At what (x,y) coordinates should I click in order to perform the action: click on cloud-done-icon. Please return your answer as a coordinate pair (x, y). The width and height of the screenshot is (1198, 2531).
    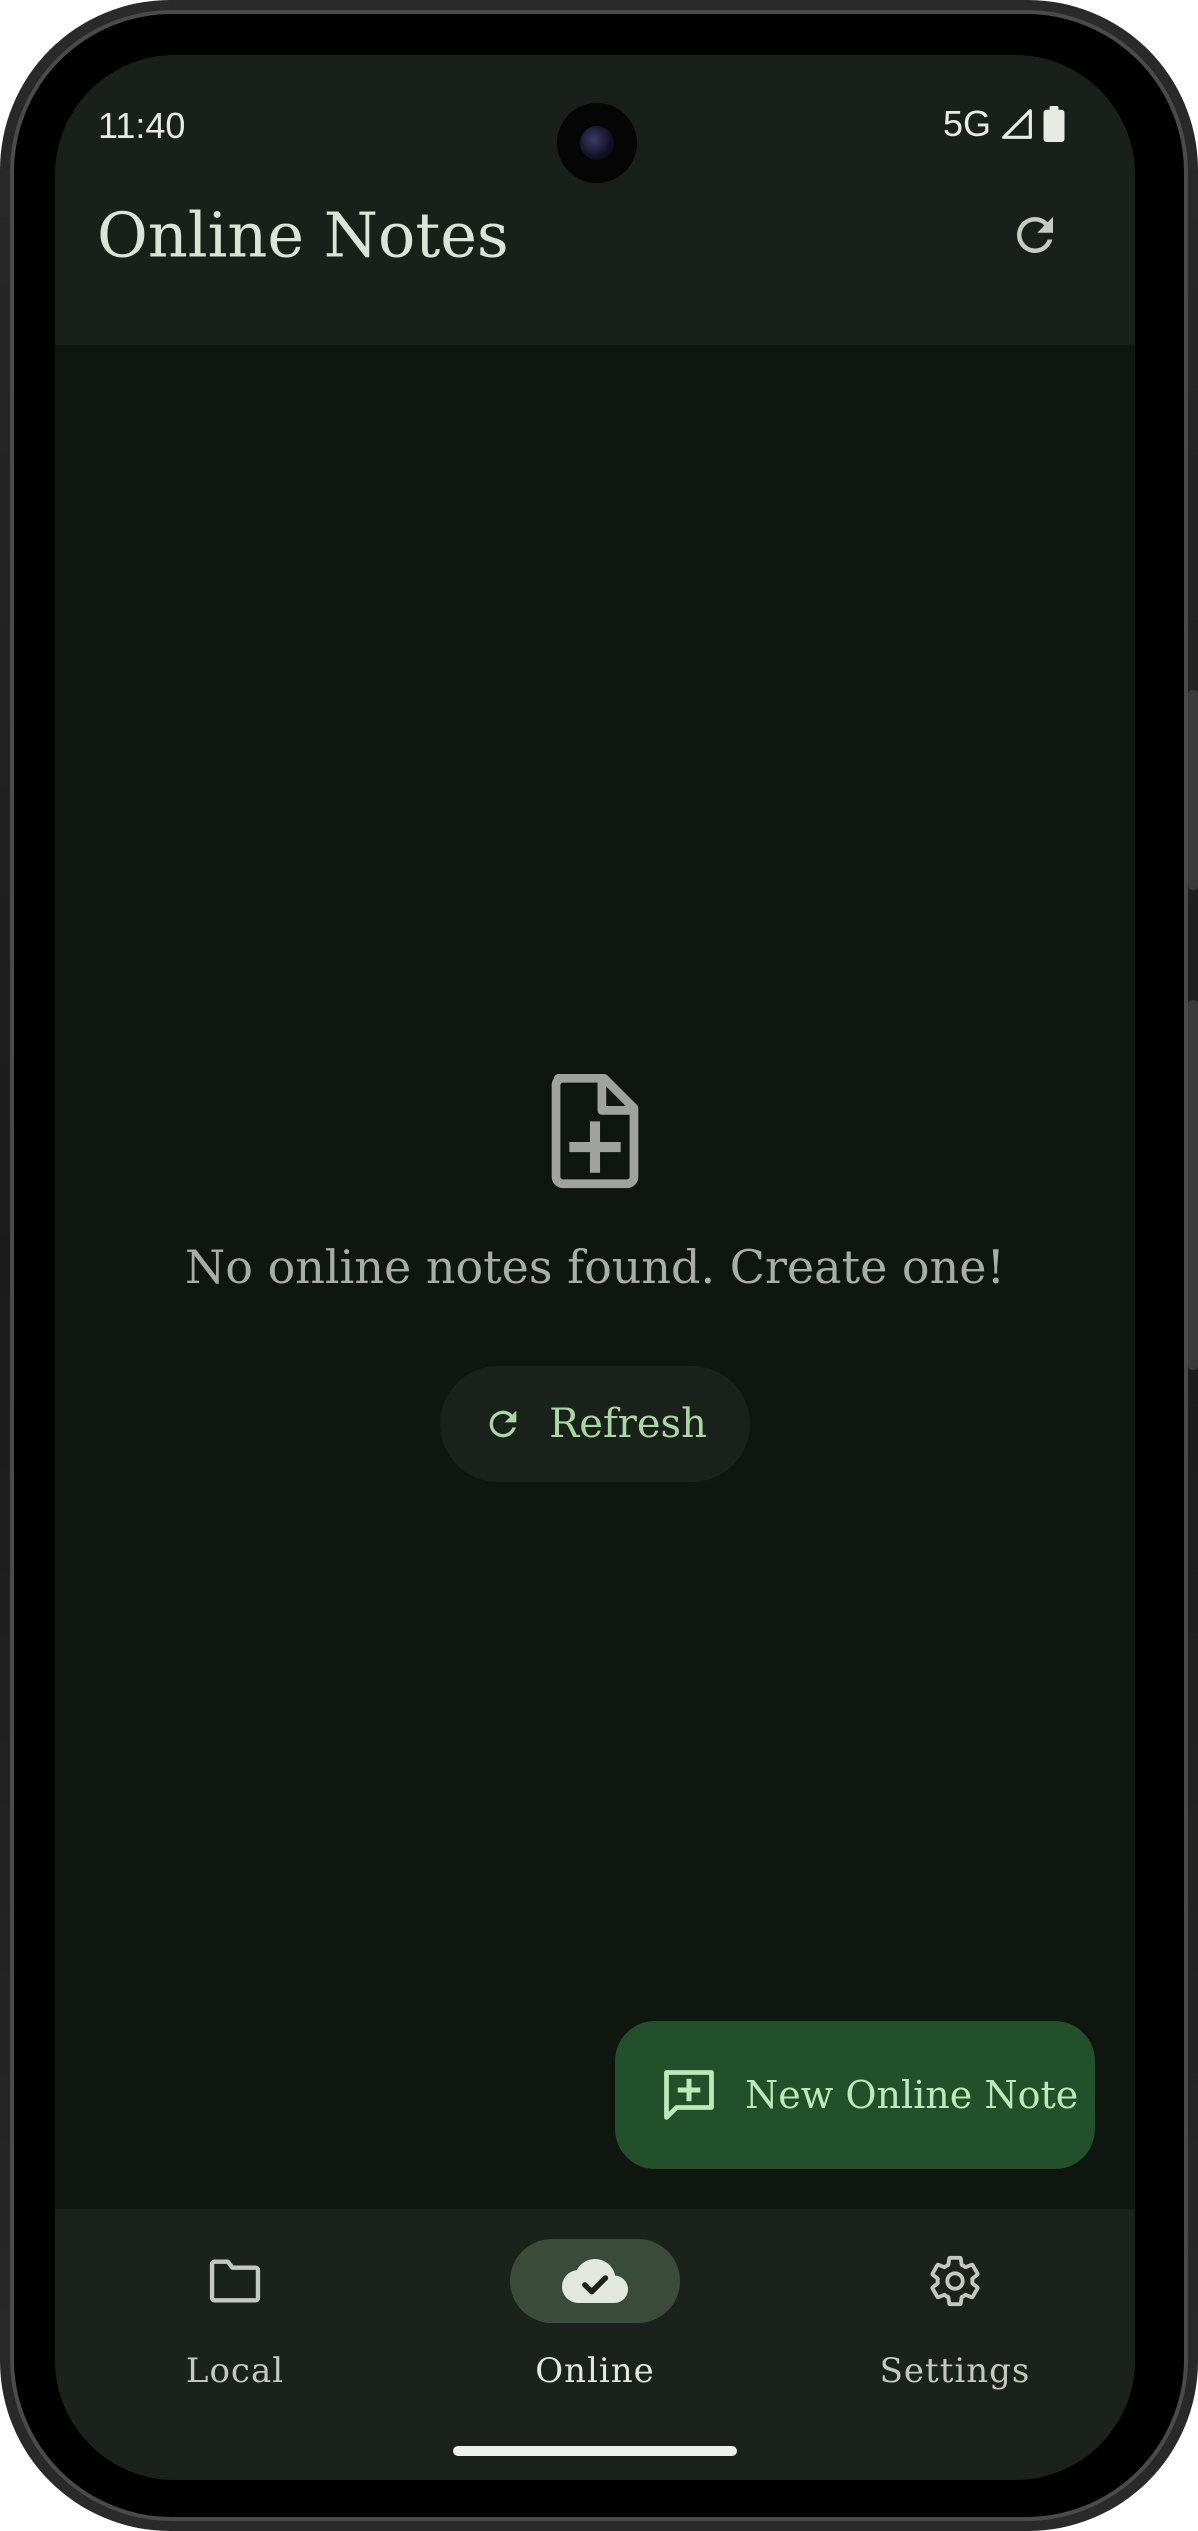
    Looking at the image, I should click on (595, 2281).